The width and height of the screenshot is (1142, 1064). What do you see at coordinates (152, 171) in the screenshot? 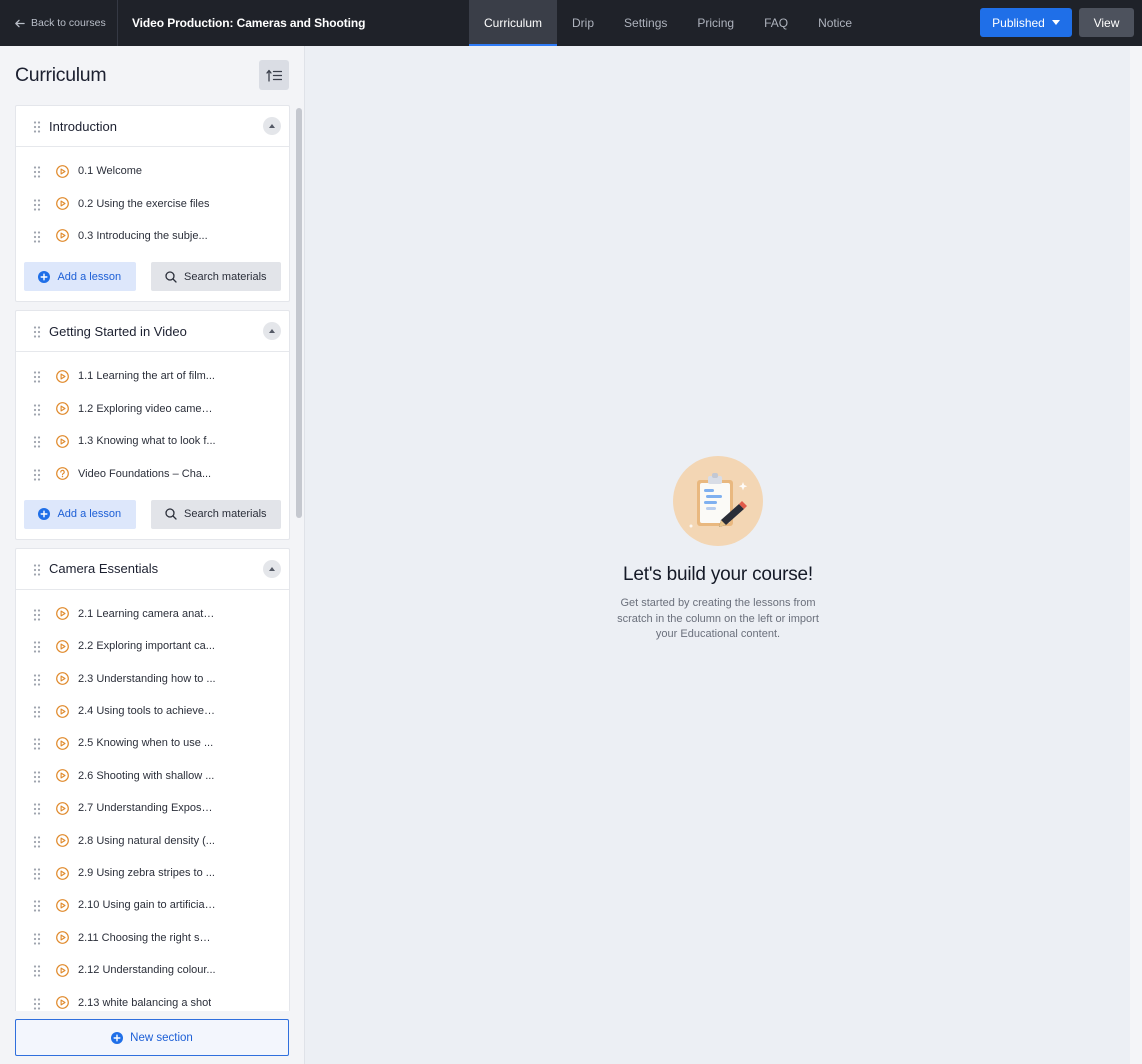
I see `lesson-item: 0.1 Welcome` at bounding box center [152, 171].